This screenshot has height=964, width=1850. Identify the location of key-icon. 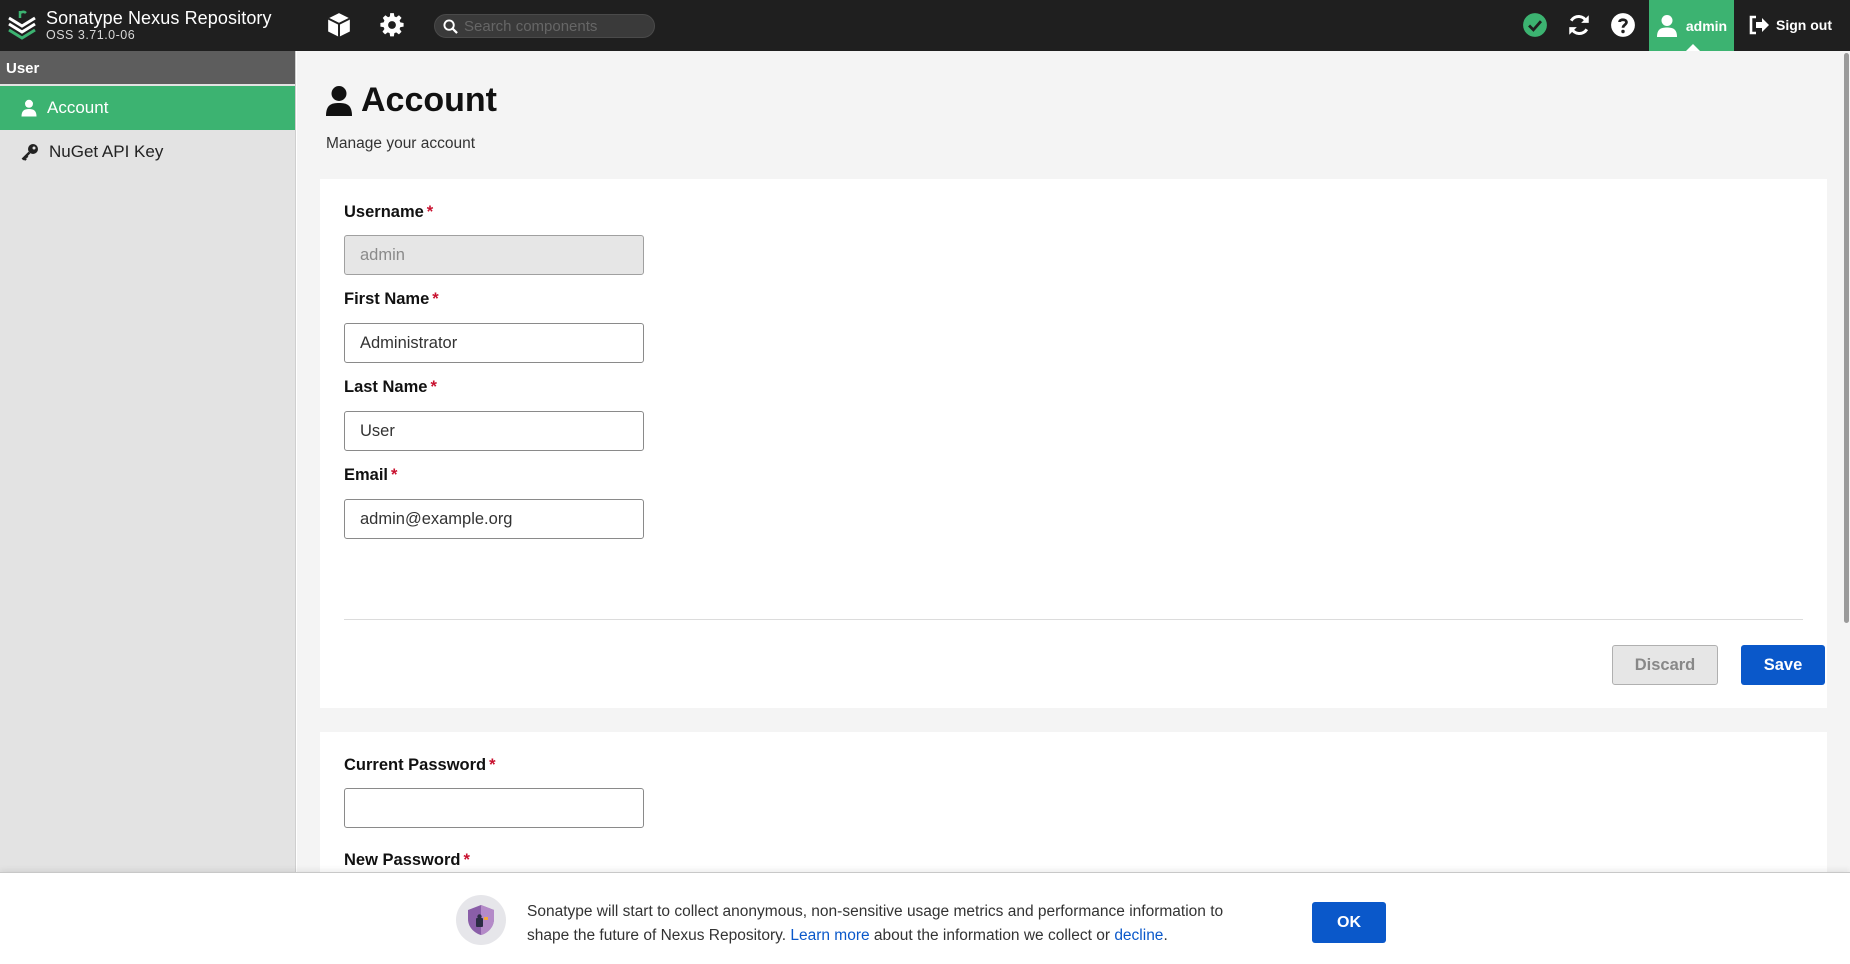
(29, 152).